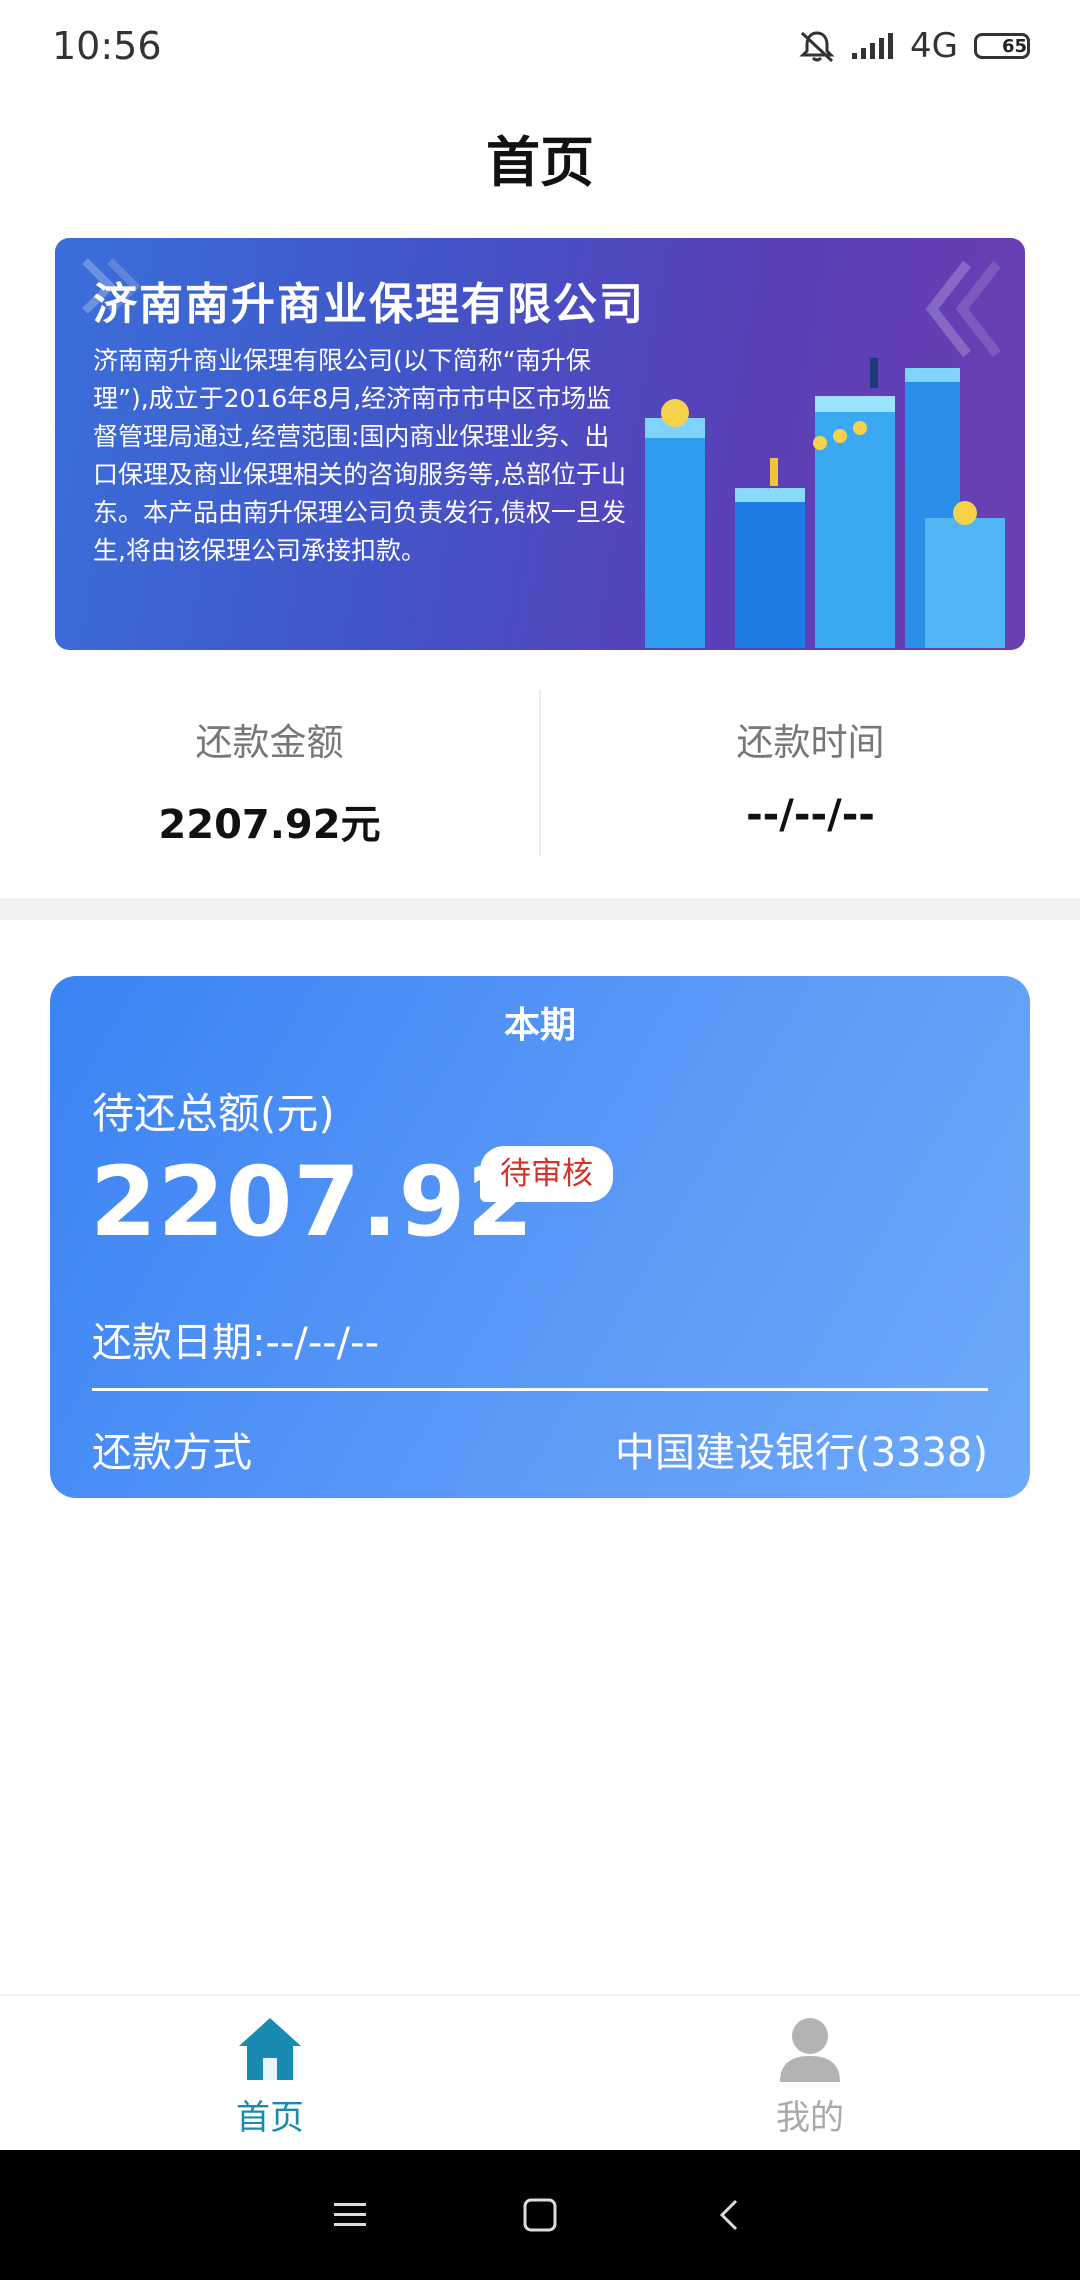  I want to click on total-due-amount: 2207.92, so click(312, 1202).